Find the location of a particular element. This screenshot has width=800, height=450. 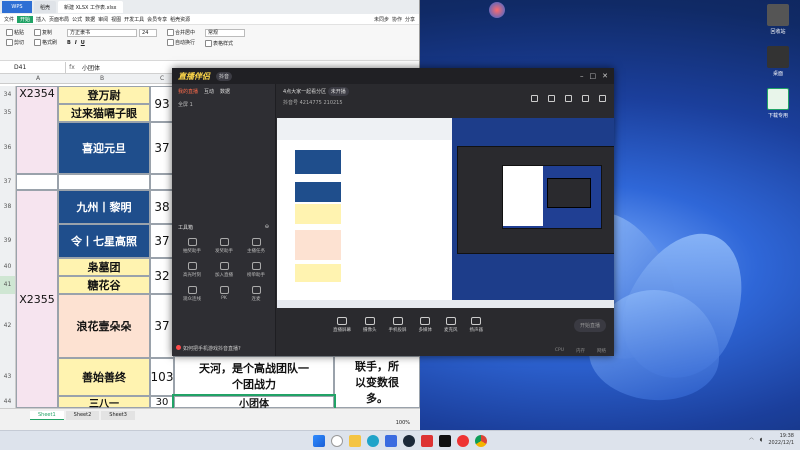

menu-layout: 页面布局 is located at coordinates (59, 19).